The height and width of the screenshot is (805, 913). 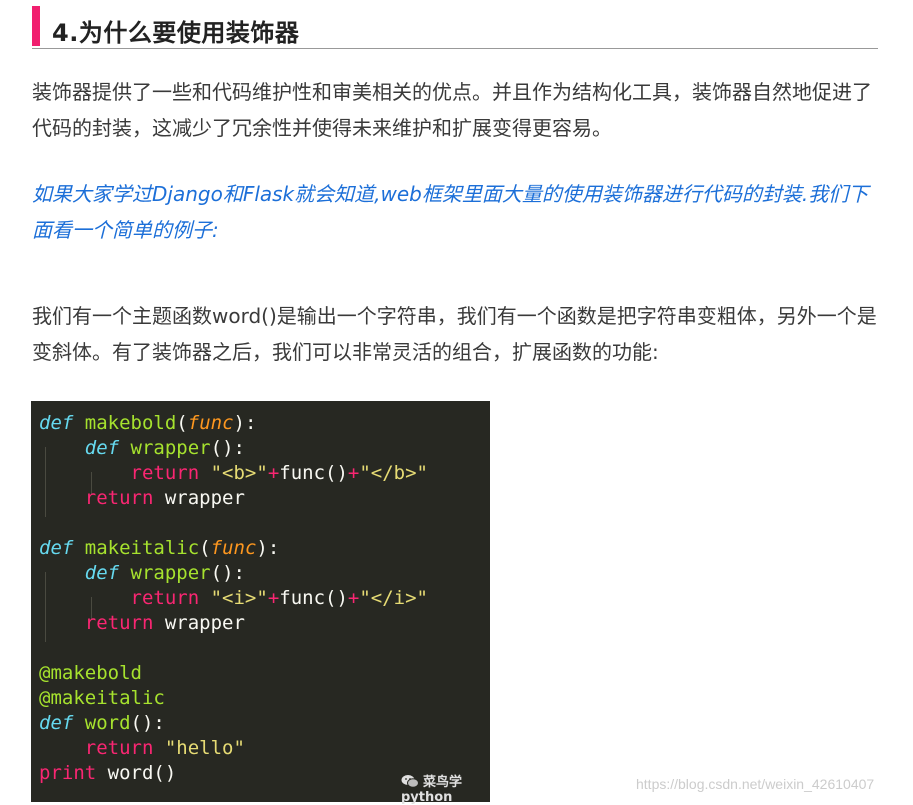 I want to click on code-line: @makebold, so click(x=90, y=673).